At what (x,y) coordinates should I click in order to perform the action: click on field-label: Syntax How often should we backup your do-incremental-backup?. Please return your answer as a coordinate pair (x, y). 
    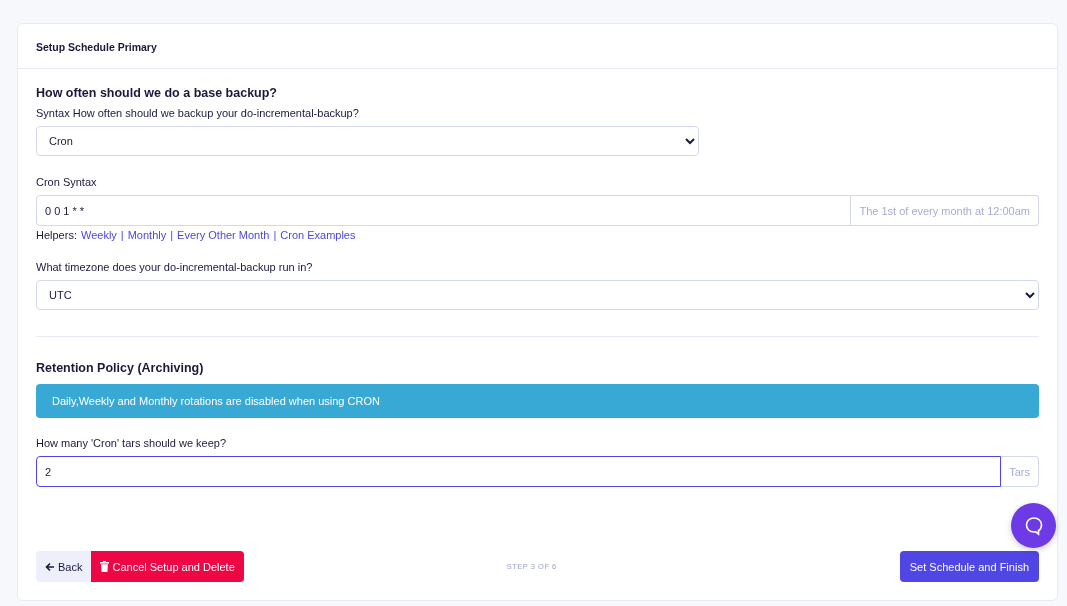
    Looking at the image, I should click on (198, 113).